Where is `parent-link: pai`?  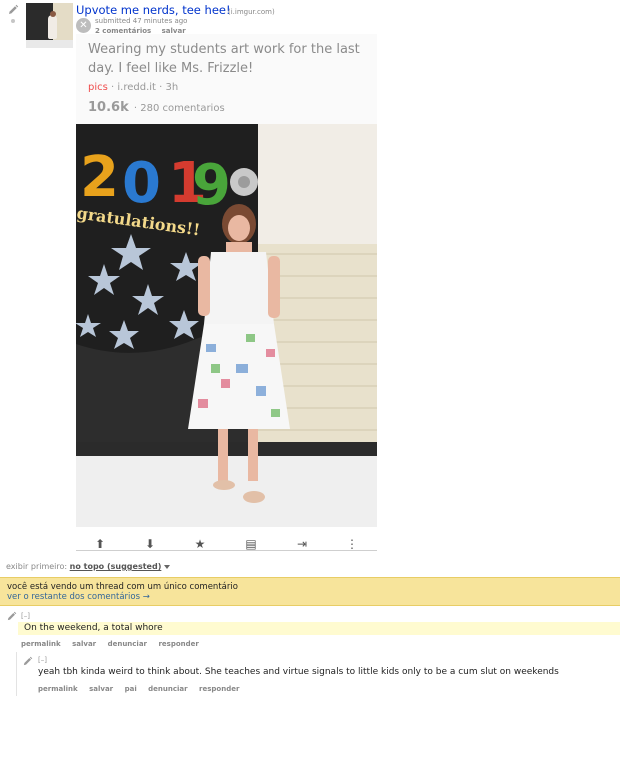
parent-link: pai is located at coordinates (131, 689).